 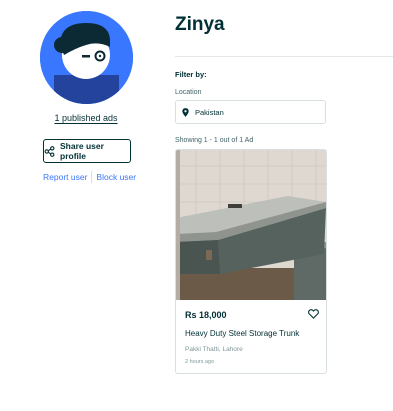 What do you see at coordinates (214, 140) in the screenshot?
I see `results-summary: Showing 1 - 1 out of 1 Ad` at bounding box center [214, 140].